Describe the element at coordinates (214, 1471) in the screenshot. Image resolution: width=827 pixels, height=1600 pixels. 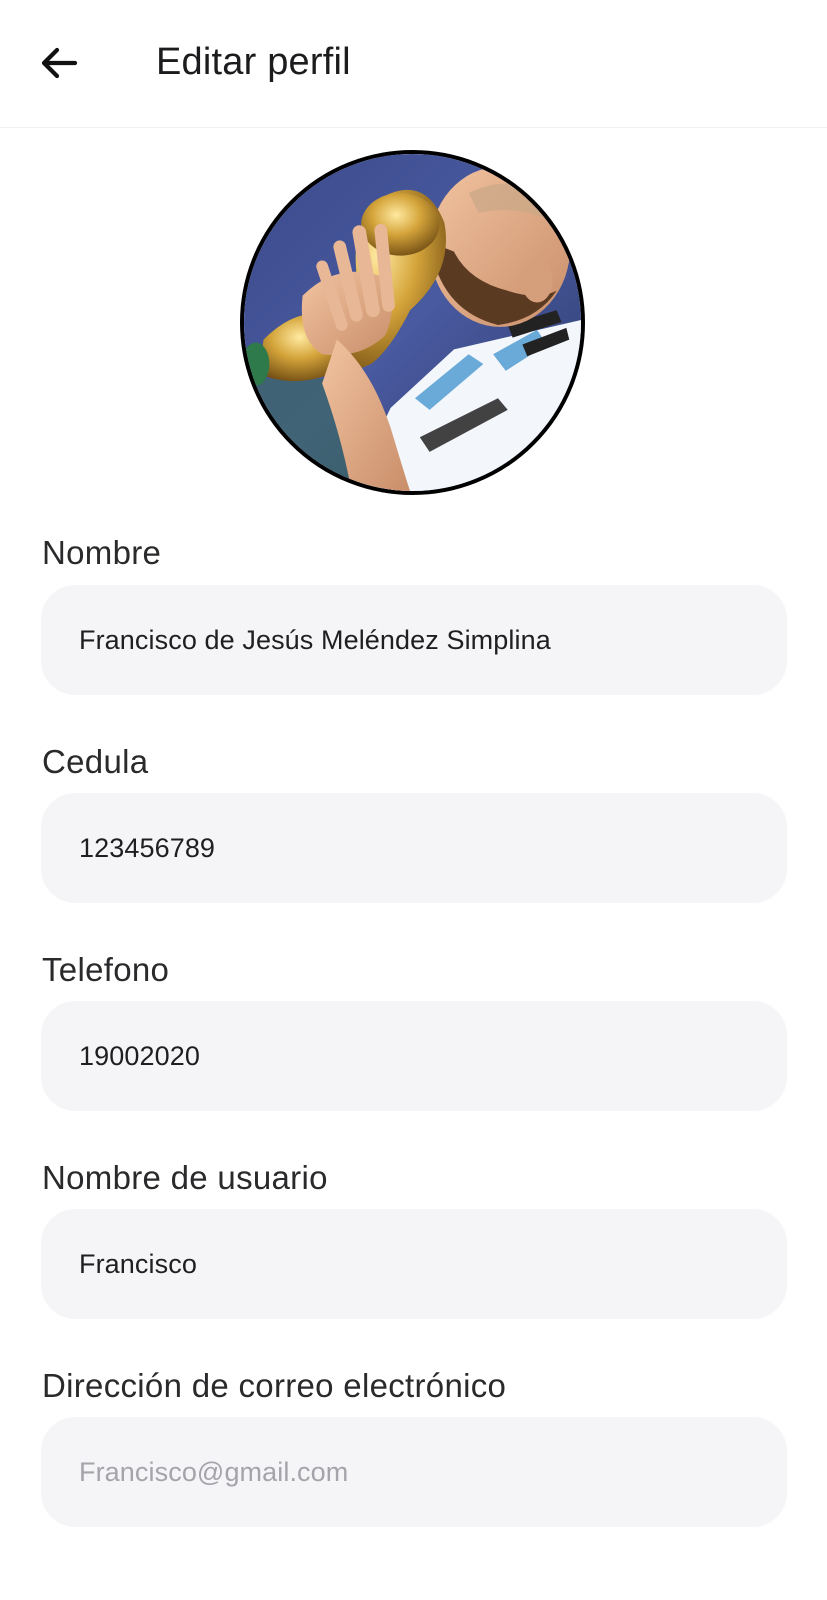
I see `email-input-placeholder: Francisco@gmail.com` at that location.